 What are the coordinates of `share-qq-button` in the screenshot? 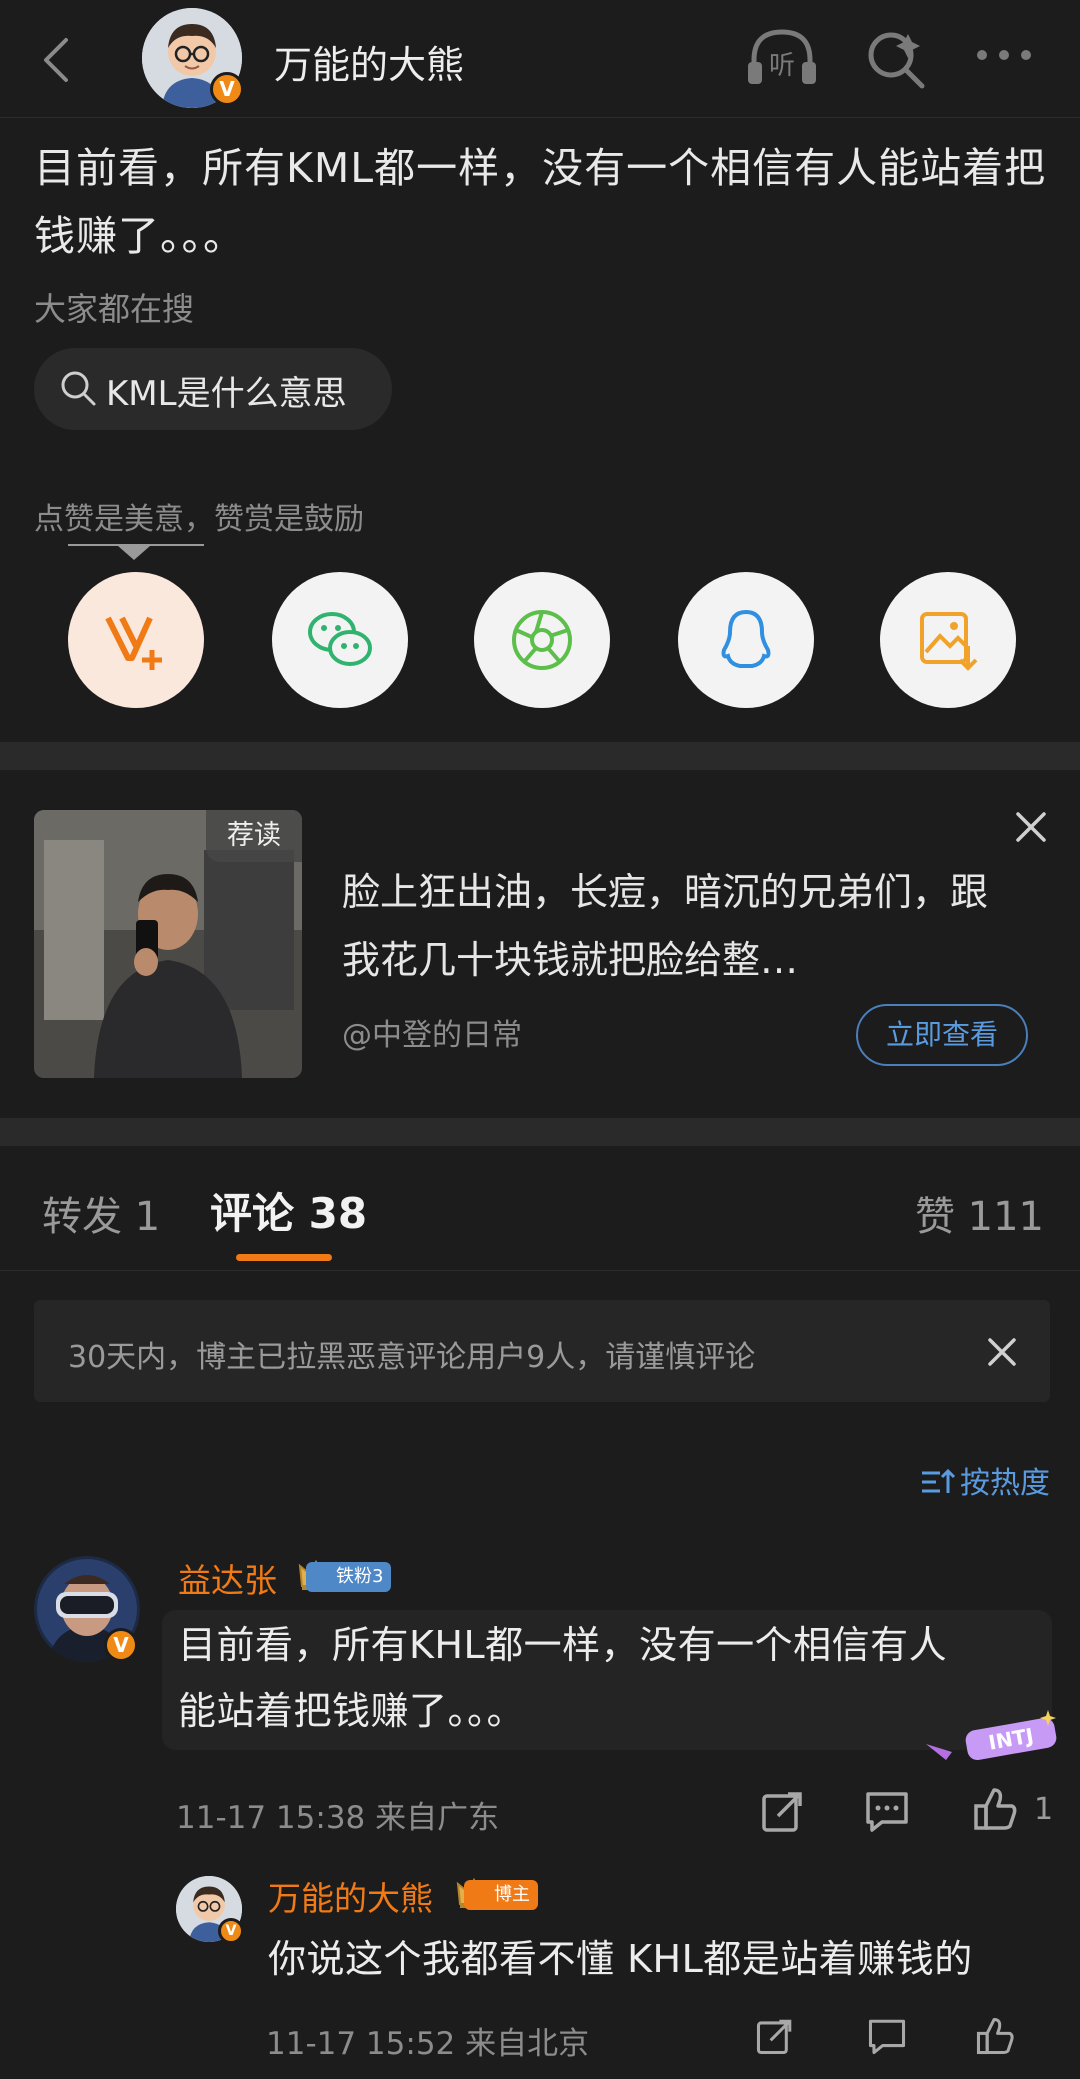 It's located at (746, 640).